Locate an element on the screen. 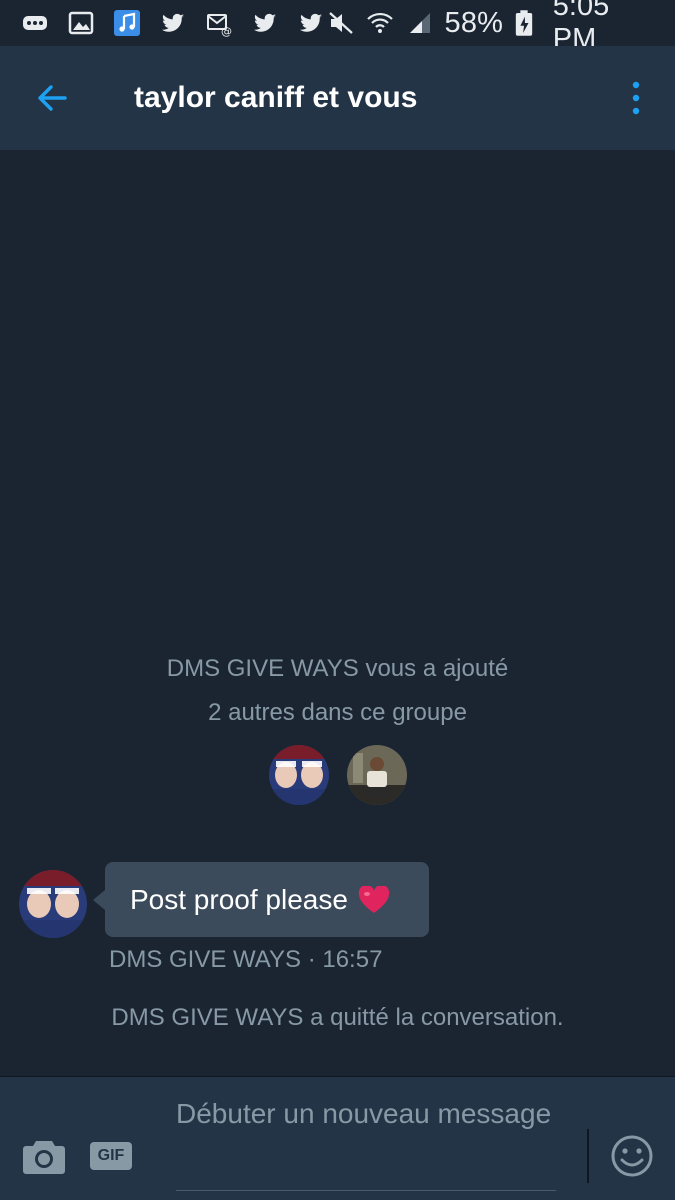  overflow-menu-button is located at coordinates (636, 98).